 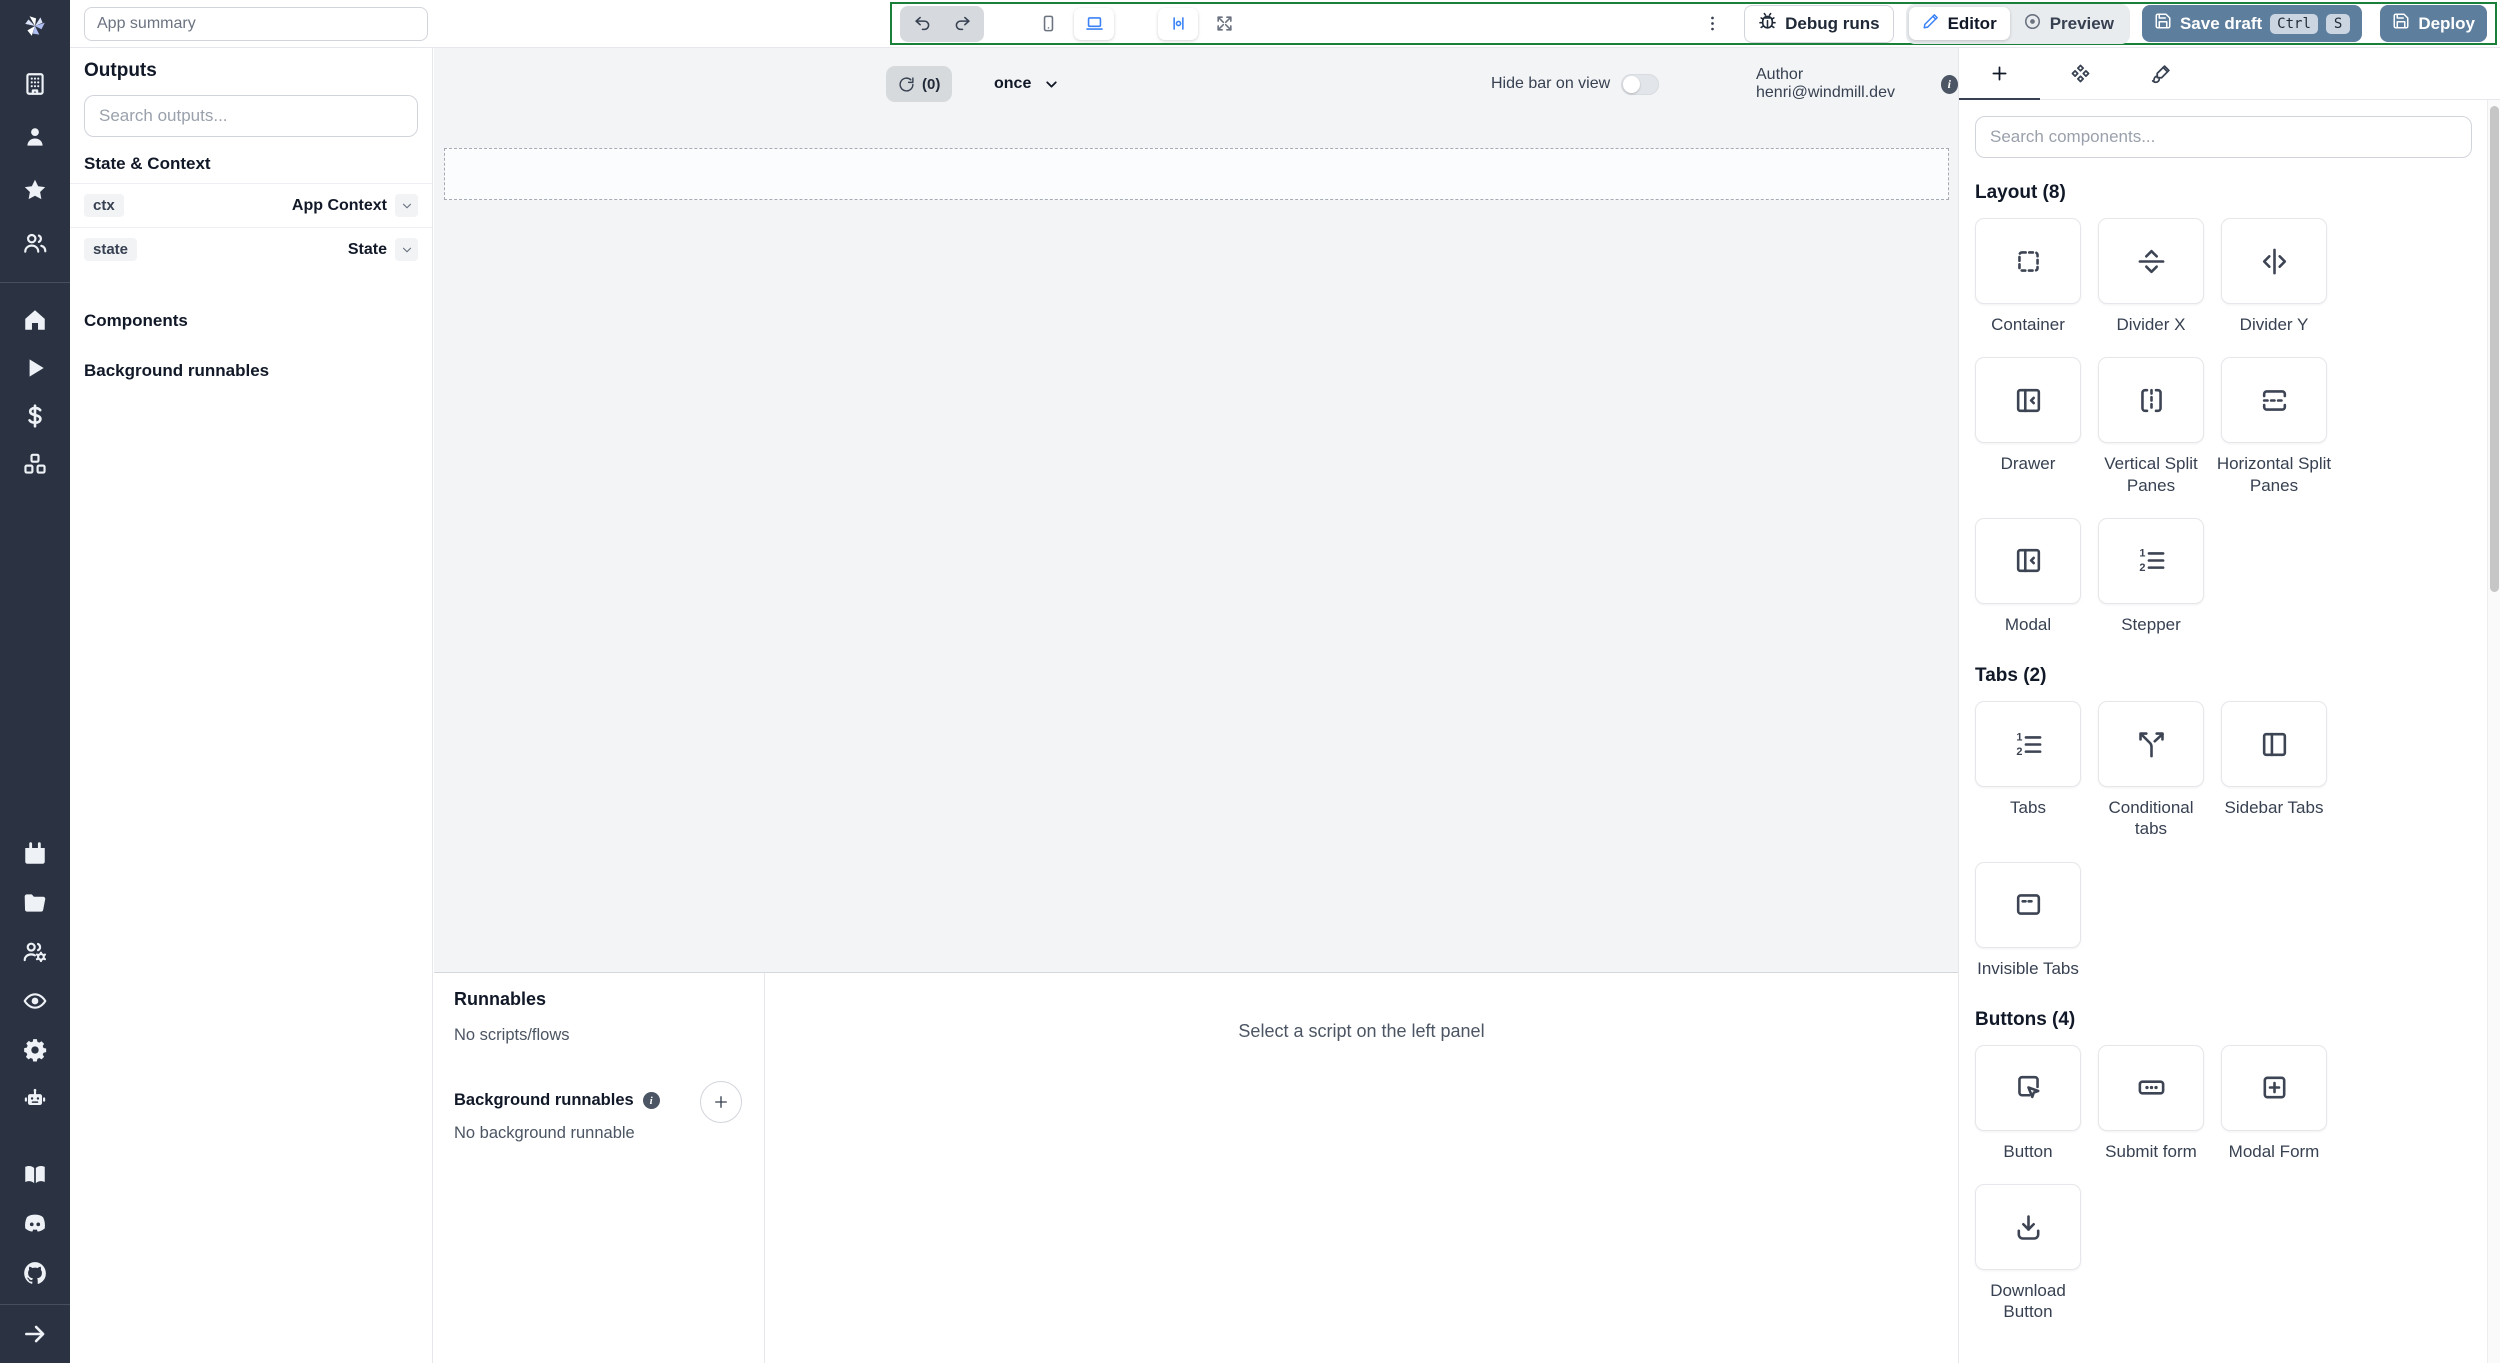 I want to click on home-icon, so click(x=35, y=320).